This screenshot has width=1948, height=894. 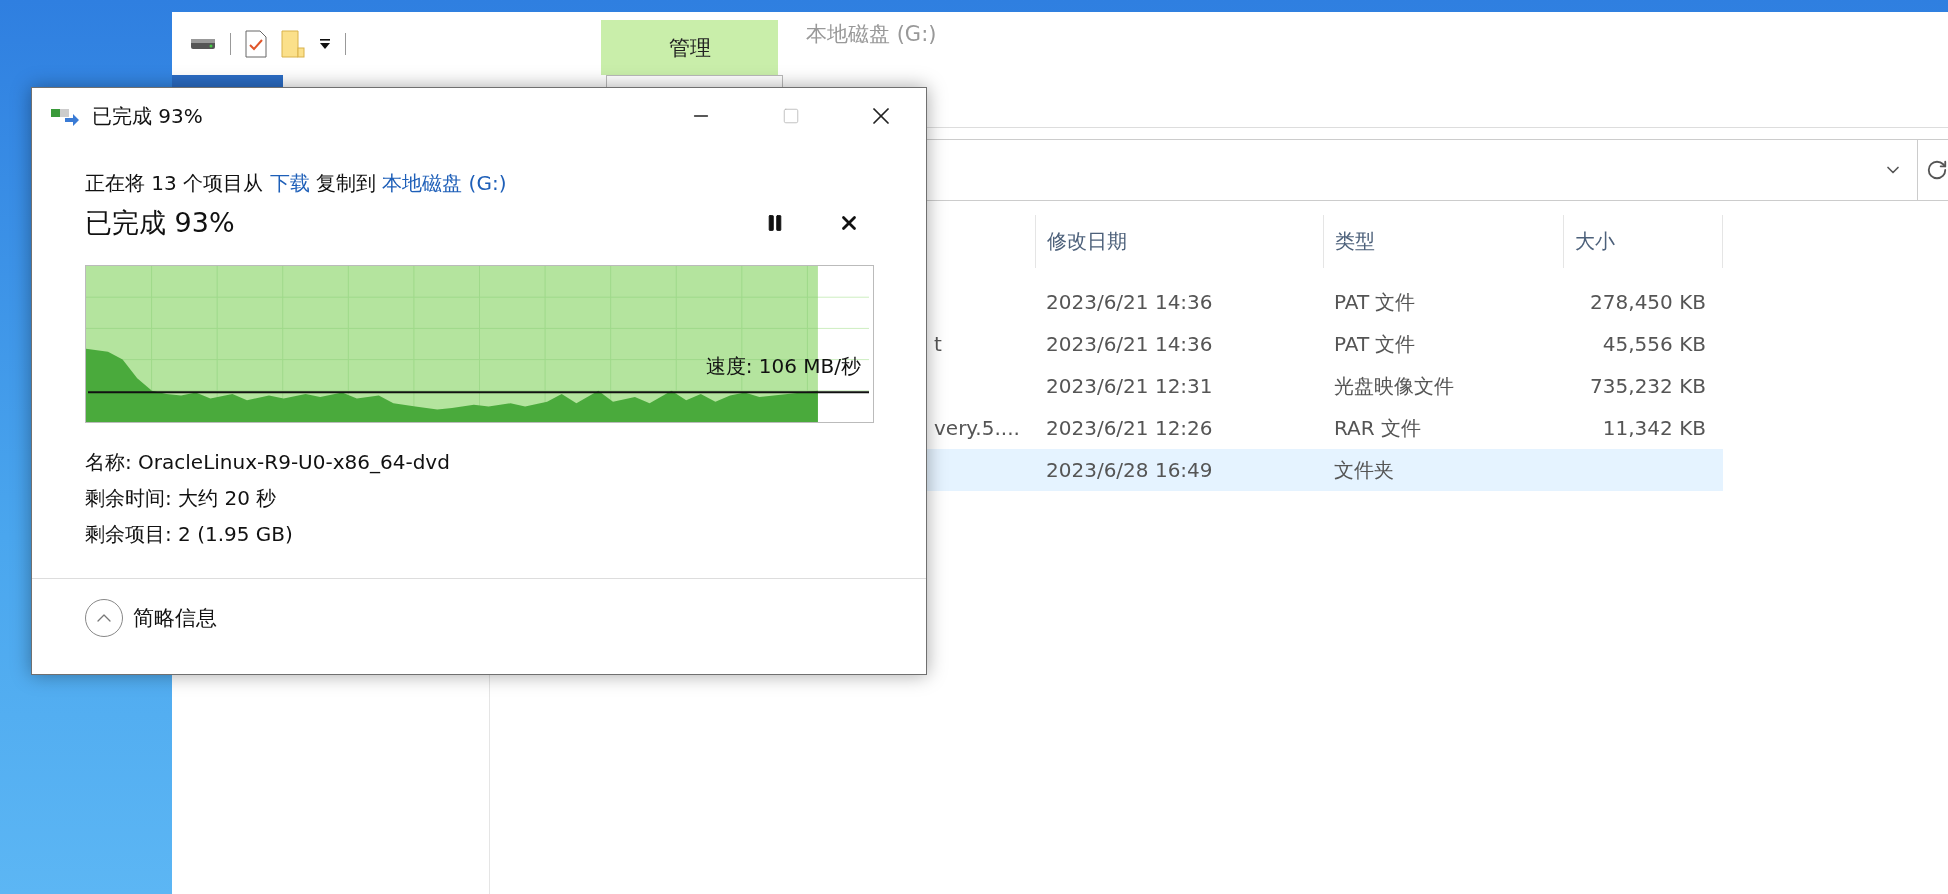 What do you see at coordinates (1654, 344) in the screenshot?
I see `file-size: 45,556 KB` at bounding box center [1654, 344].